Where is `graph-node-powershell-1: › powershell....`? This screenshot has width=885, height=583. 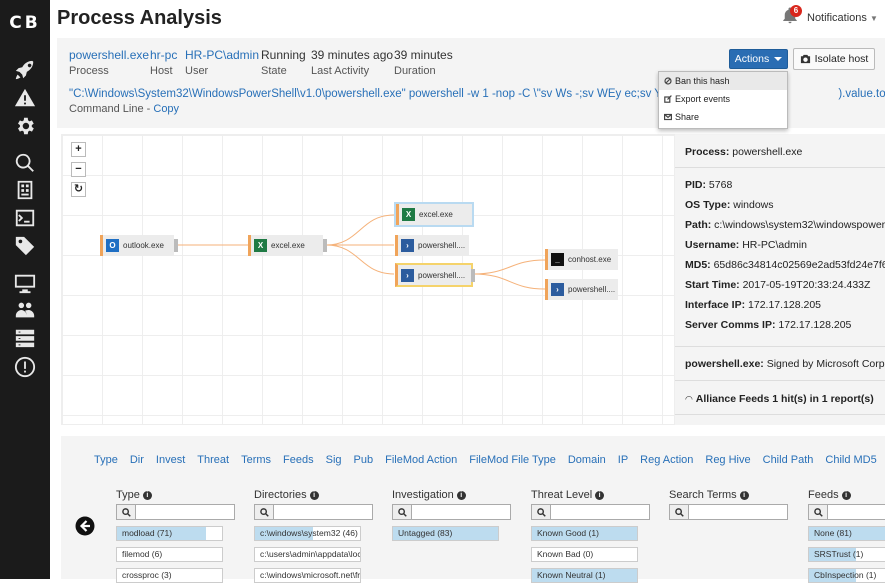 graph-node-powershell-1: › powershell.... is located at coordinates (432, 245).